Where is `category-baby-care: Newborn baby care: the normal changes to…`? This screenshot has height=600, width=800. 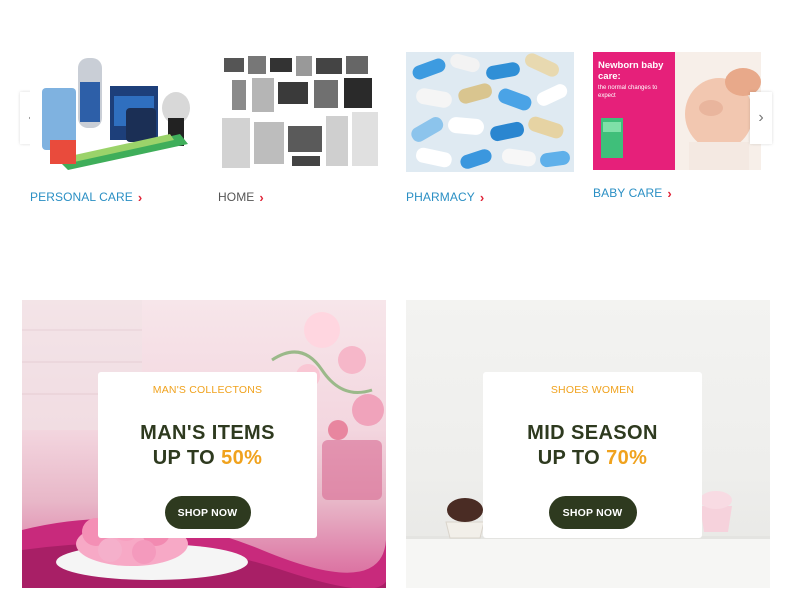 category-baby-care: Newborn baby care: the normal changes to… is located at coordinates (677, 126).